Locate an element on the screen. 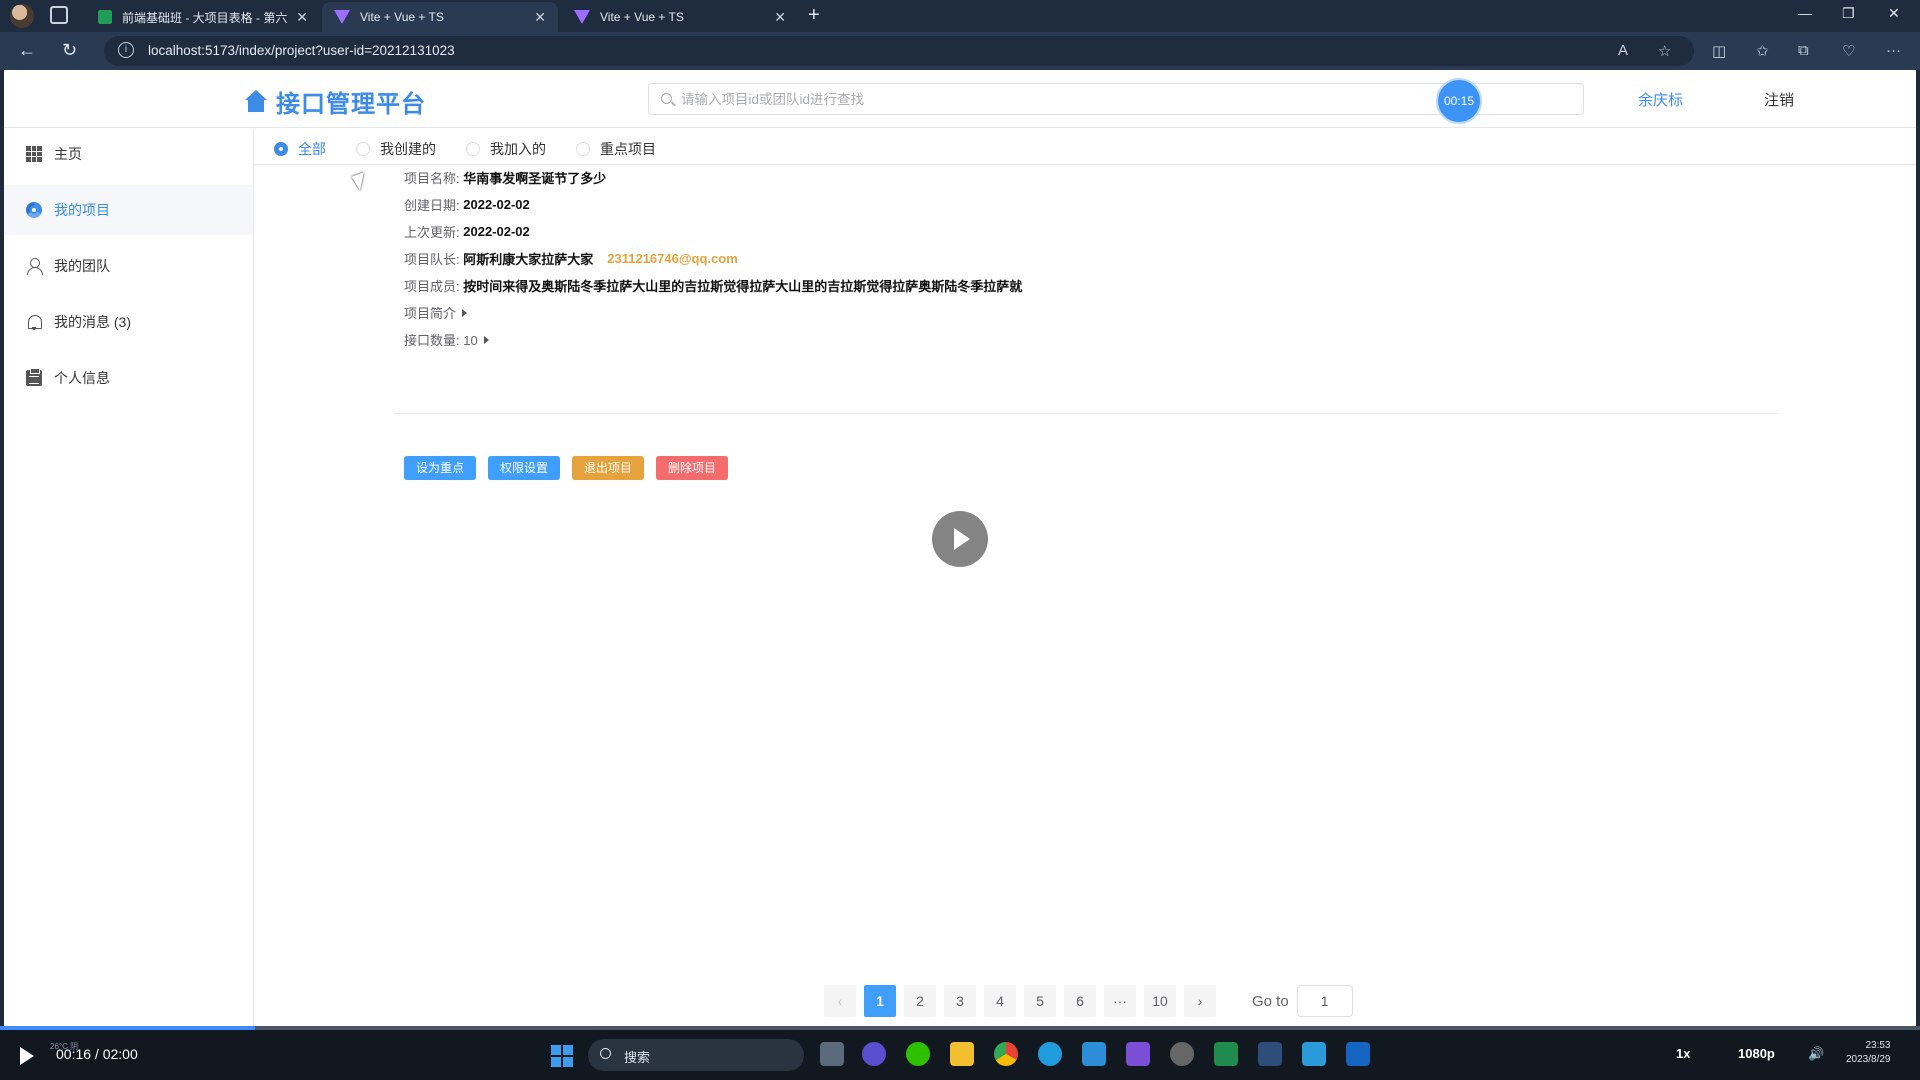 This screenshot has width=1920, height=1080. filter-radio-all: 全部 is located at coordinates (300, 149).